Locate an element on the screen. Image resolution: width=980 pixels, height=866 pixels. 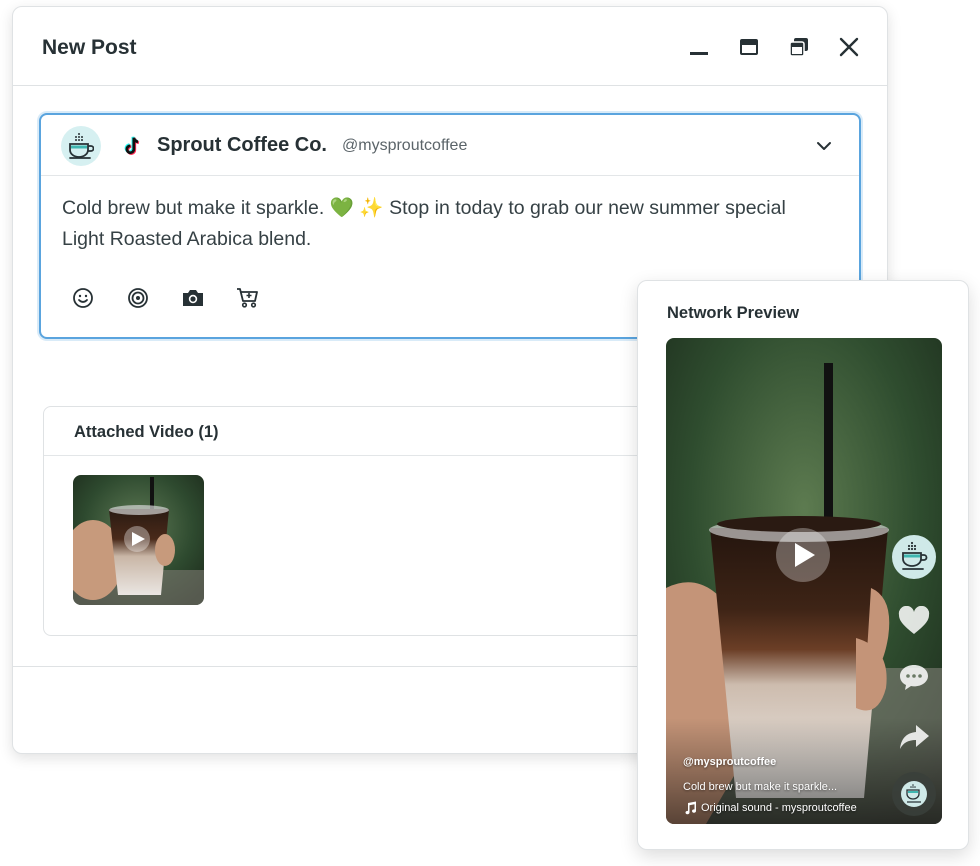
post-text-line: Light Roasted Arabica blend. is located at coordinates (187, 239).